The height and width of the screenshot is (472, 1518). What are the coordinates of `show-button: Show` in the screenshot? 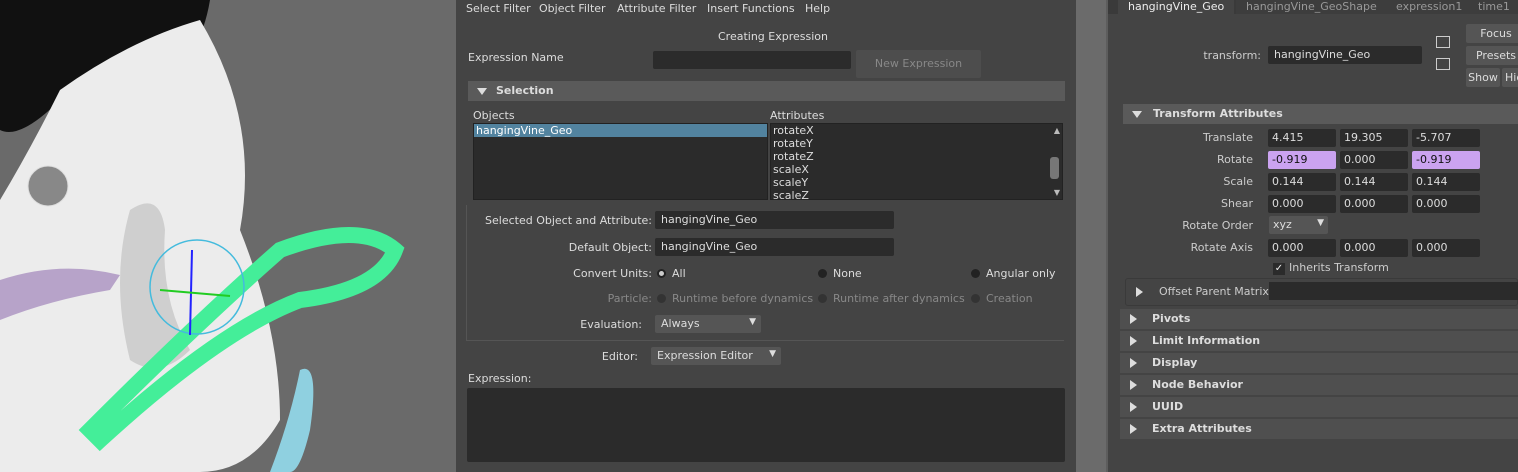 It's located at (1483, 77).